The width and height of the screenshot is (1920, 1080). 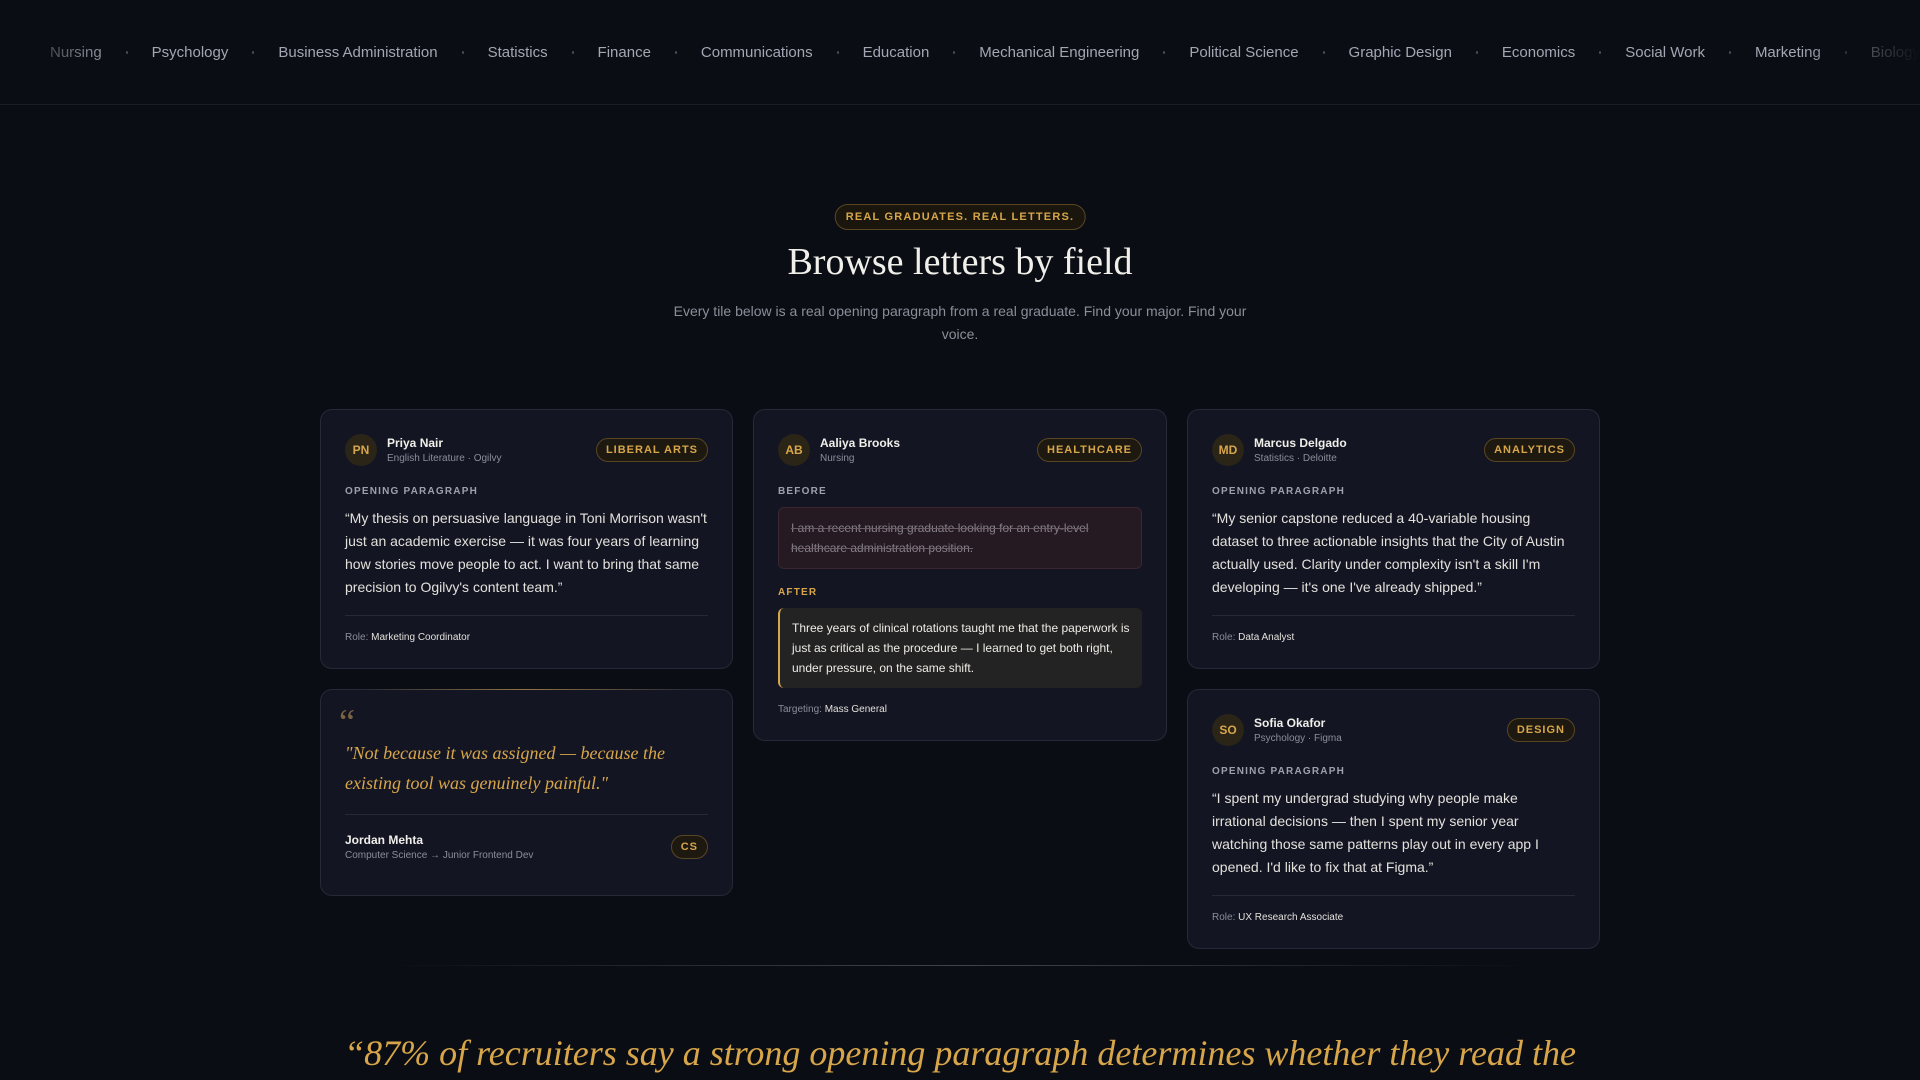 What do you see at coordinates (421, 637) in the screenshot?
I see `meta-value: Marketing Coordinator` at bounding box center [421, 637].